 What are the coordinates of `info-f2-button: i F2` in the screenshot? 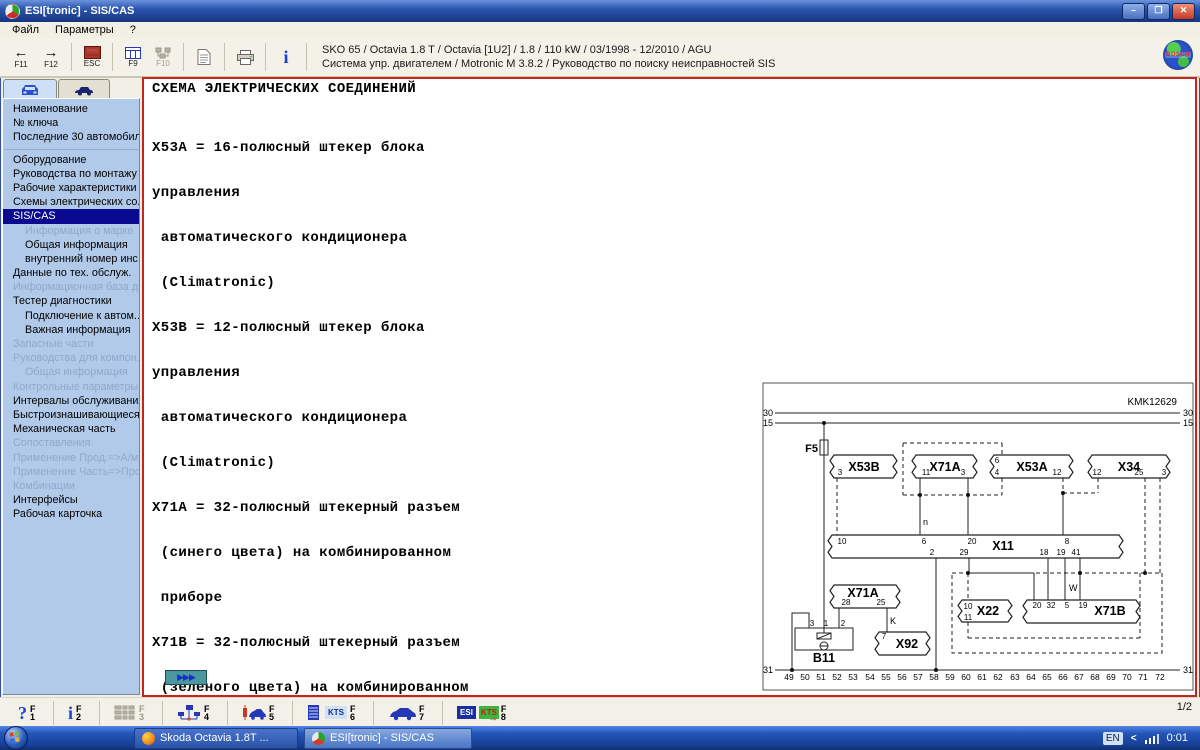 It's located at (76, 713).